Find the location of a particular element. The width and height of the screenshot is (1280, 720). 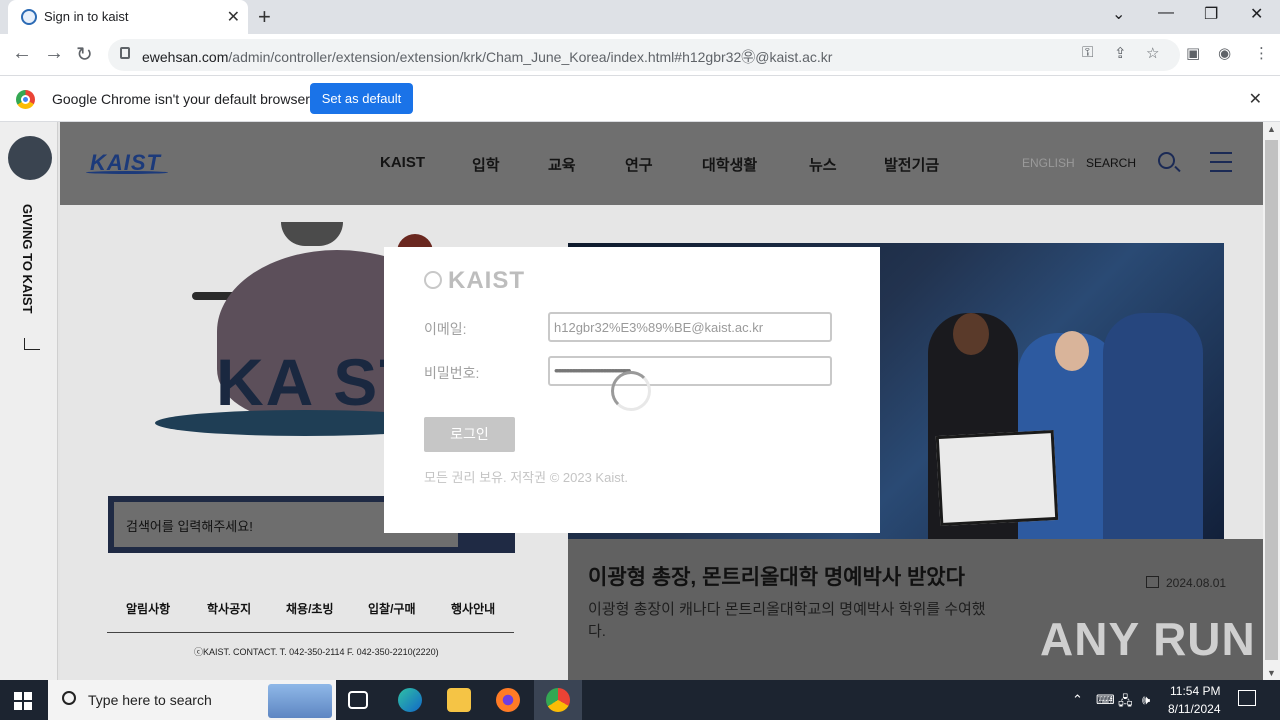

kaist-emblem-icon is located at coordinates (433, 280).